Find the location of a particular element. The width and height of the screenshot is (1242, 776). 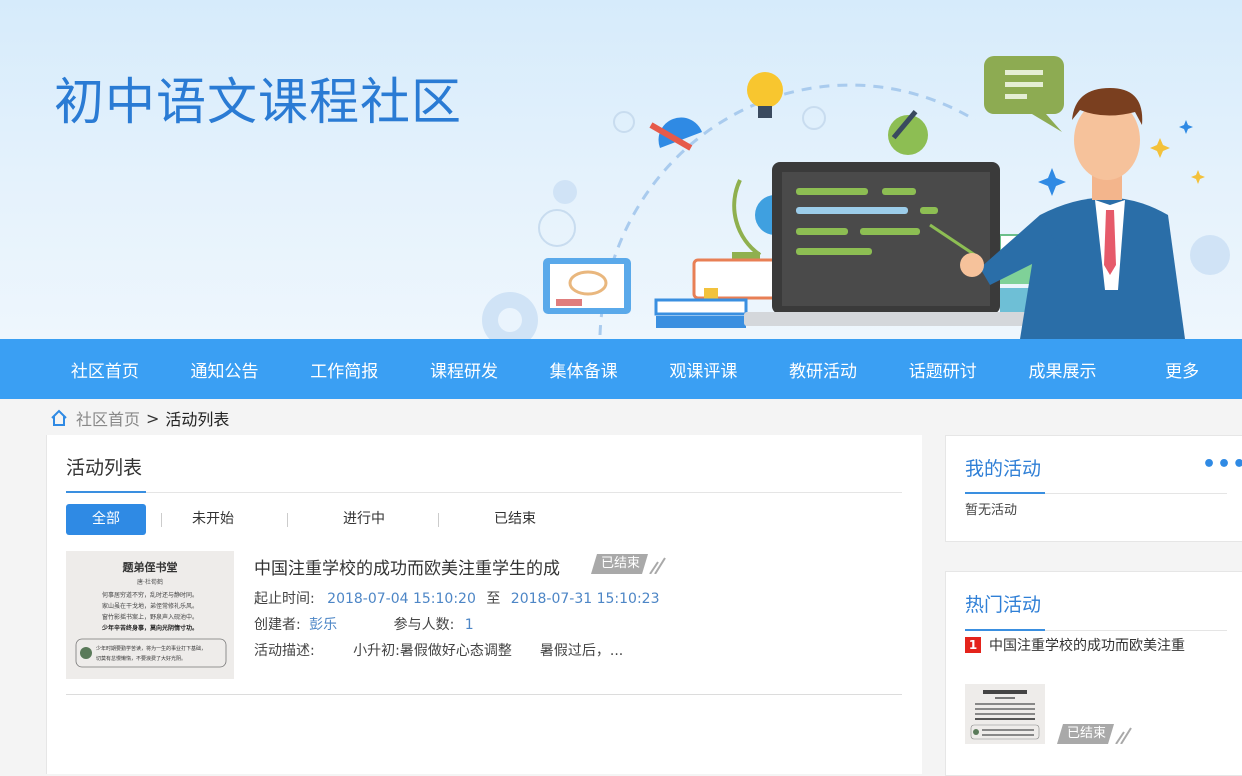

filter-in-progress: 进行中 is located at coordinates (364, 519).